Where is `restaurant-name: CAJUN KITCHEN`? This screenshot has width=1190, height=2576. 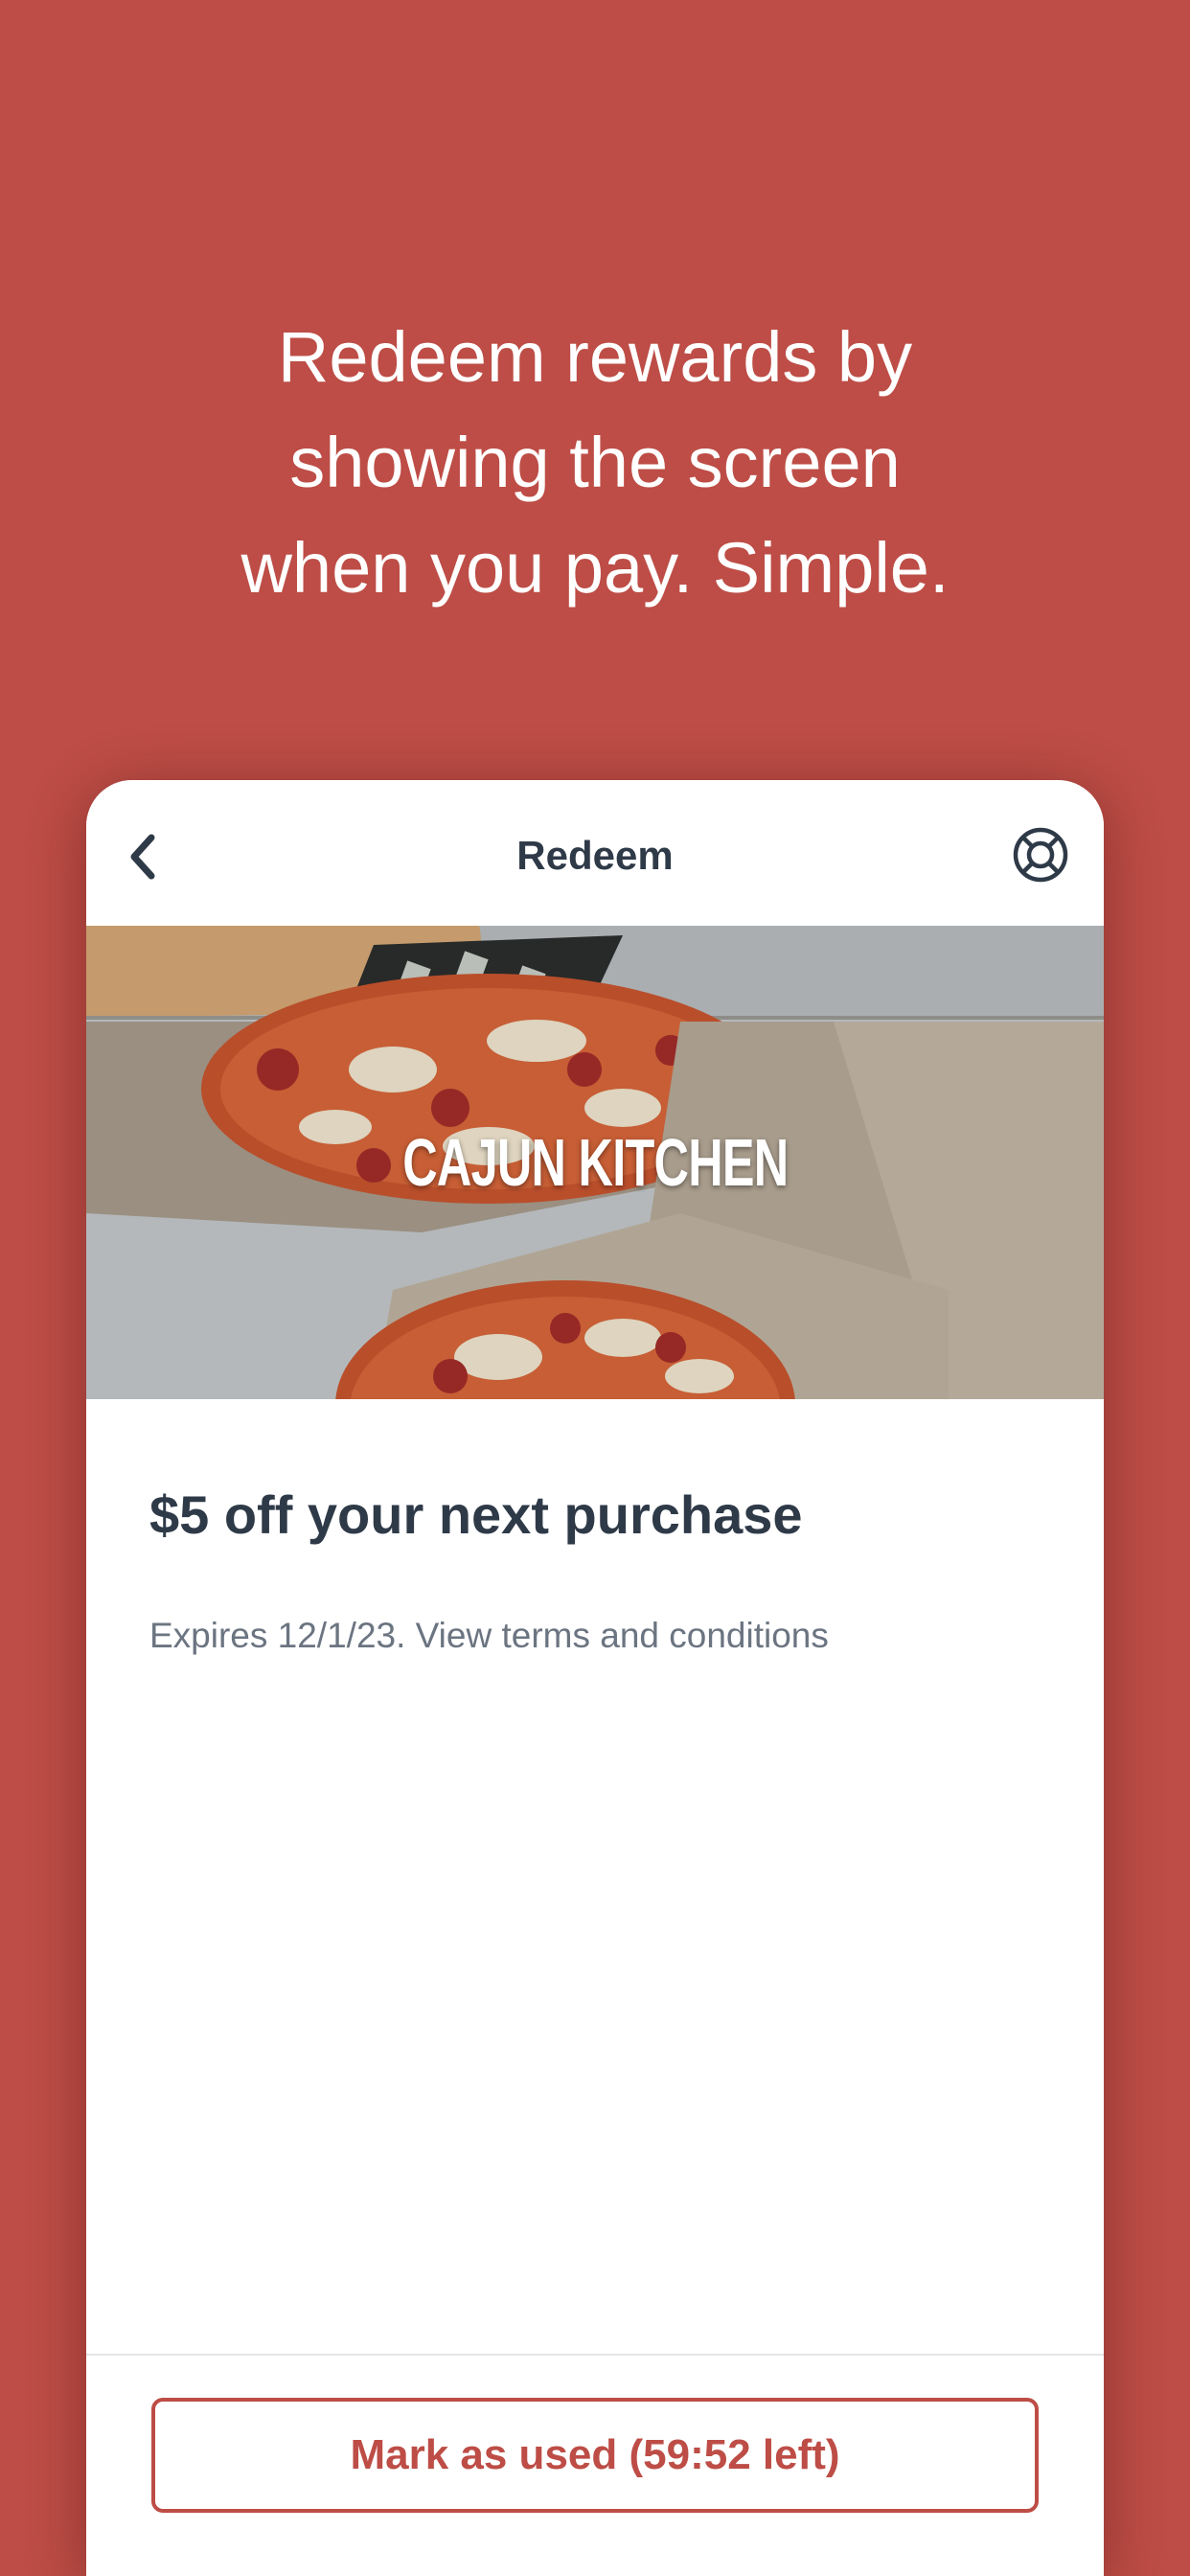
restaurant-name: CAJUN KITCHEN is located at coordinates (595, 1162).